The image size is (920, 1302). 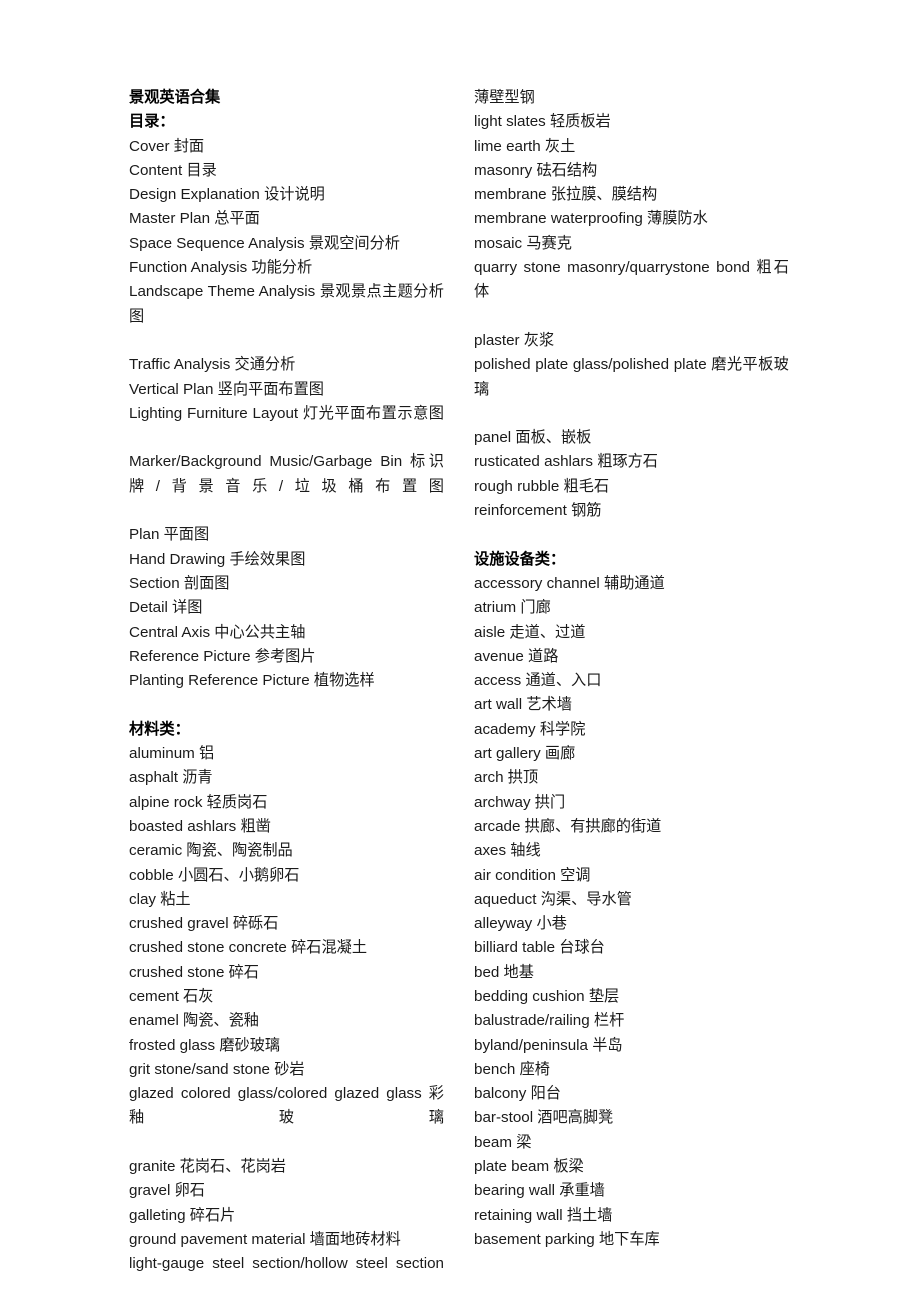 I want to click on glossary-entry: Function Analysis 功能分析, so click(x=221, y=268).